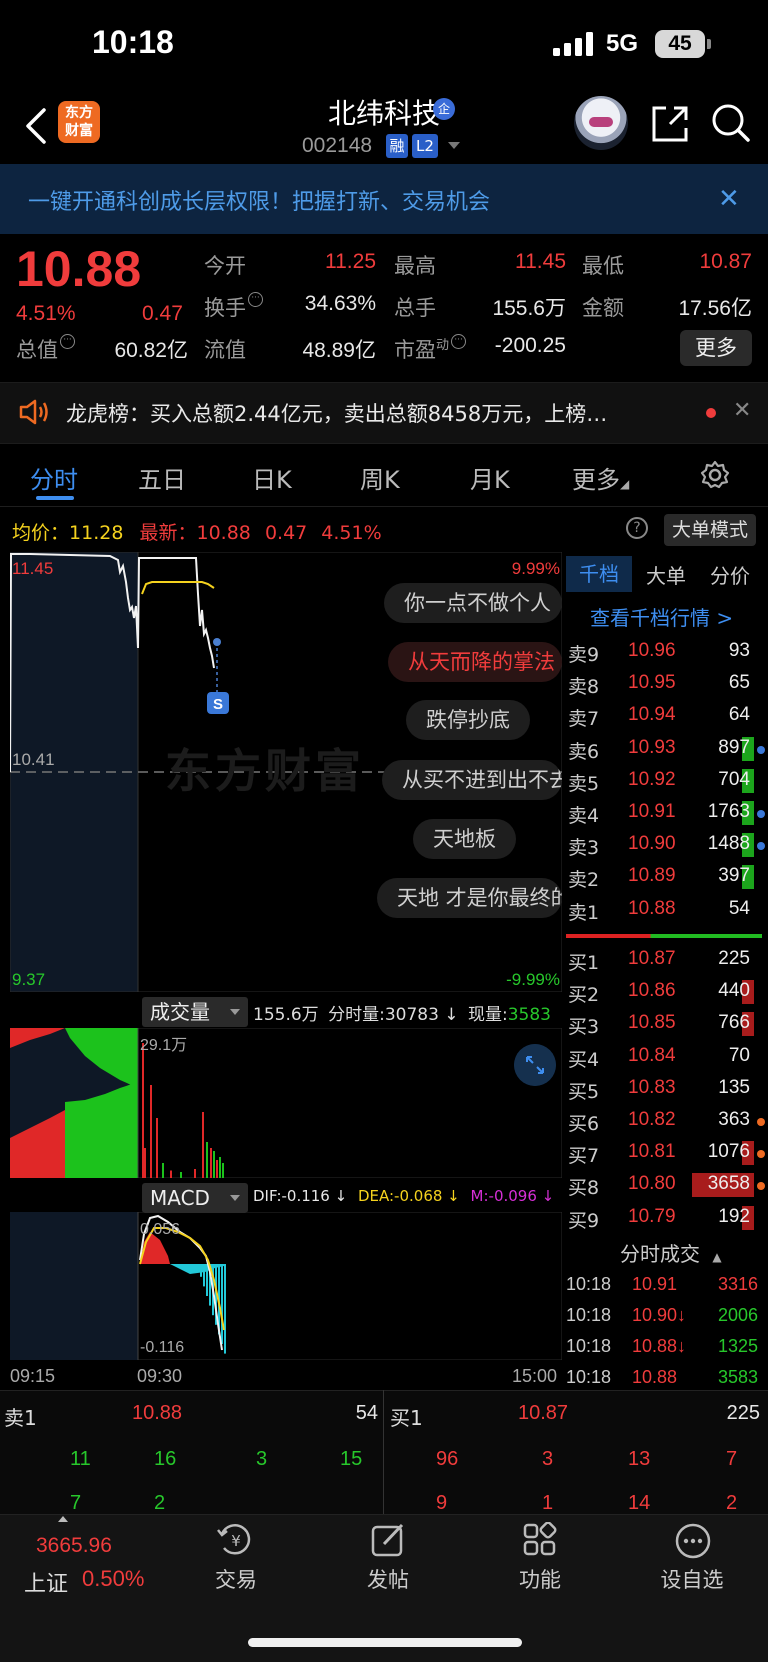 The height and width of the screenshot is (1662, 768). Describe the element at coordinates (548, 1503) in the screenshot. I see `tick-volume: 1` at that location.